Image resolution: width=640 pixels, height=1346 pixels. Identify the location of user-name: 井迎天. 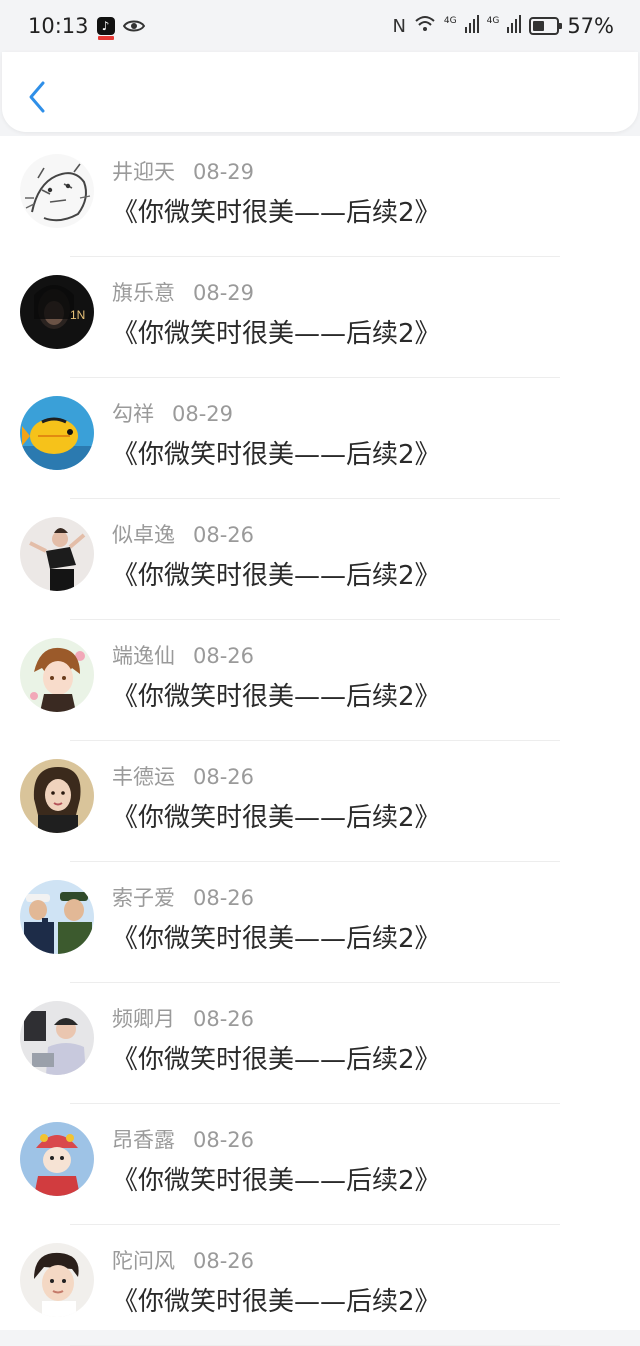
(143, 172).